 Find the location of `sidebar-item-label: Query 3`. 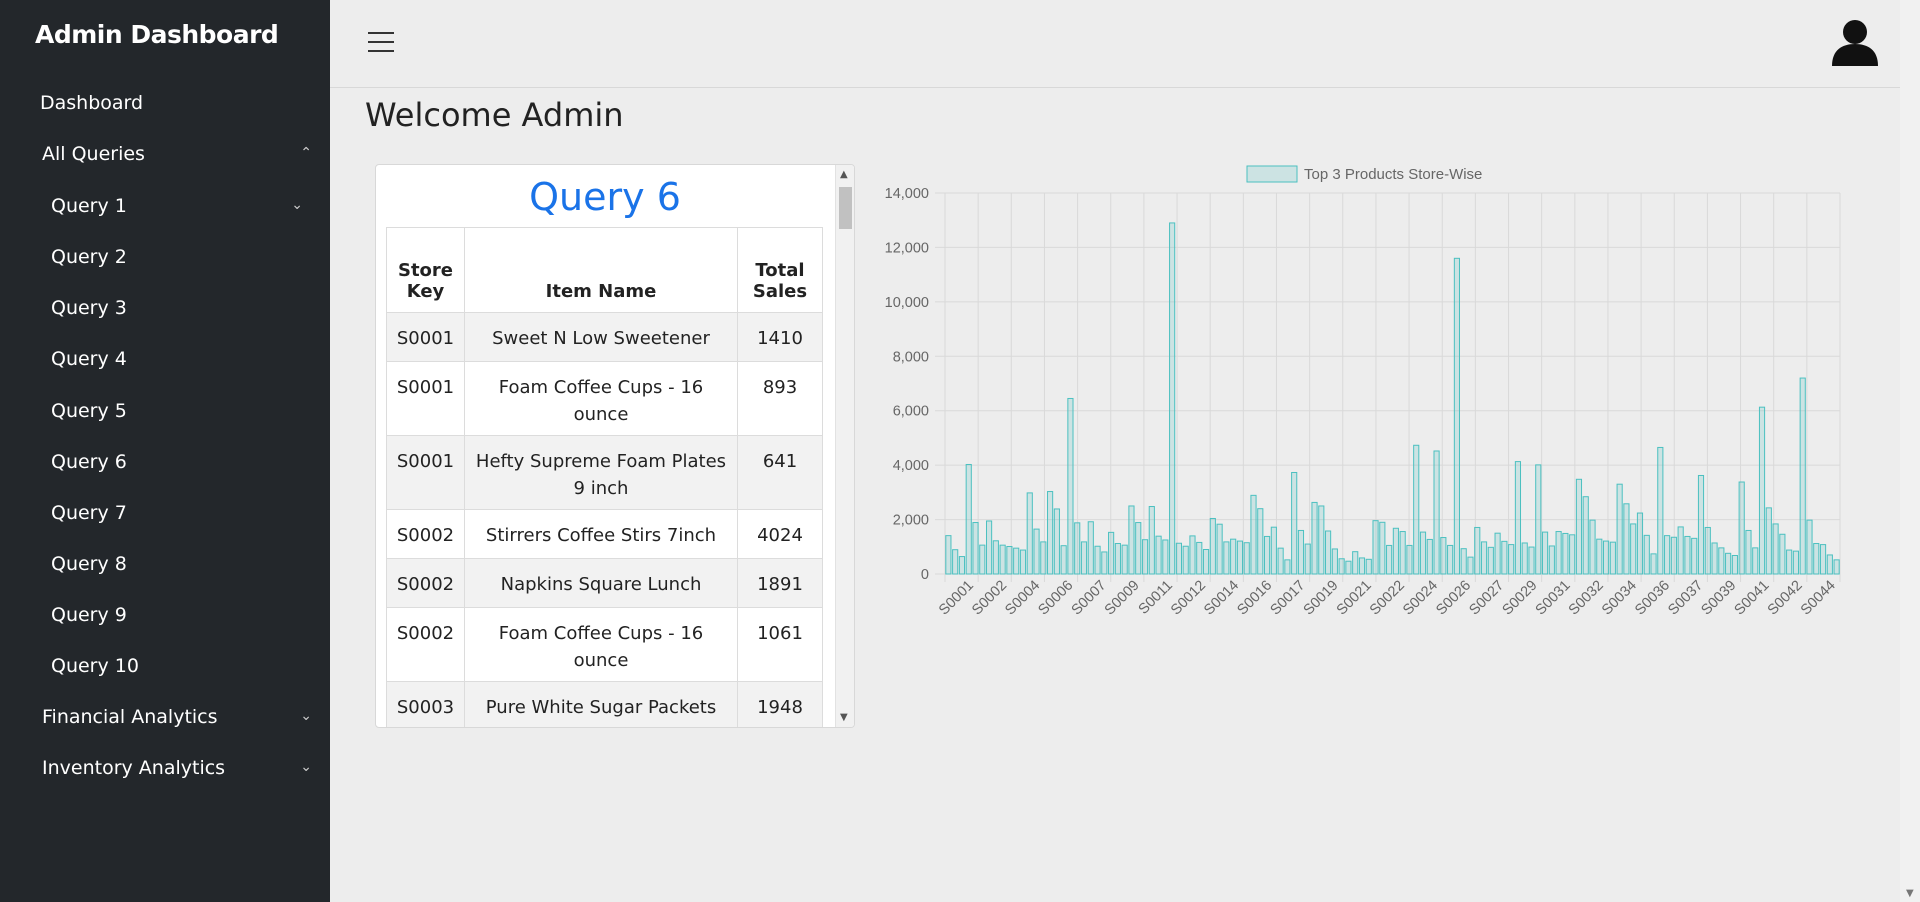

sidebar-item-label: Query 3 is located at coordinates (89, 308).